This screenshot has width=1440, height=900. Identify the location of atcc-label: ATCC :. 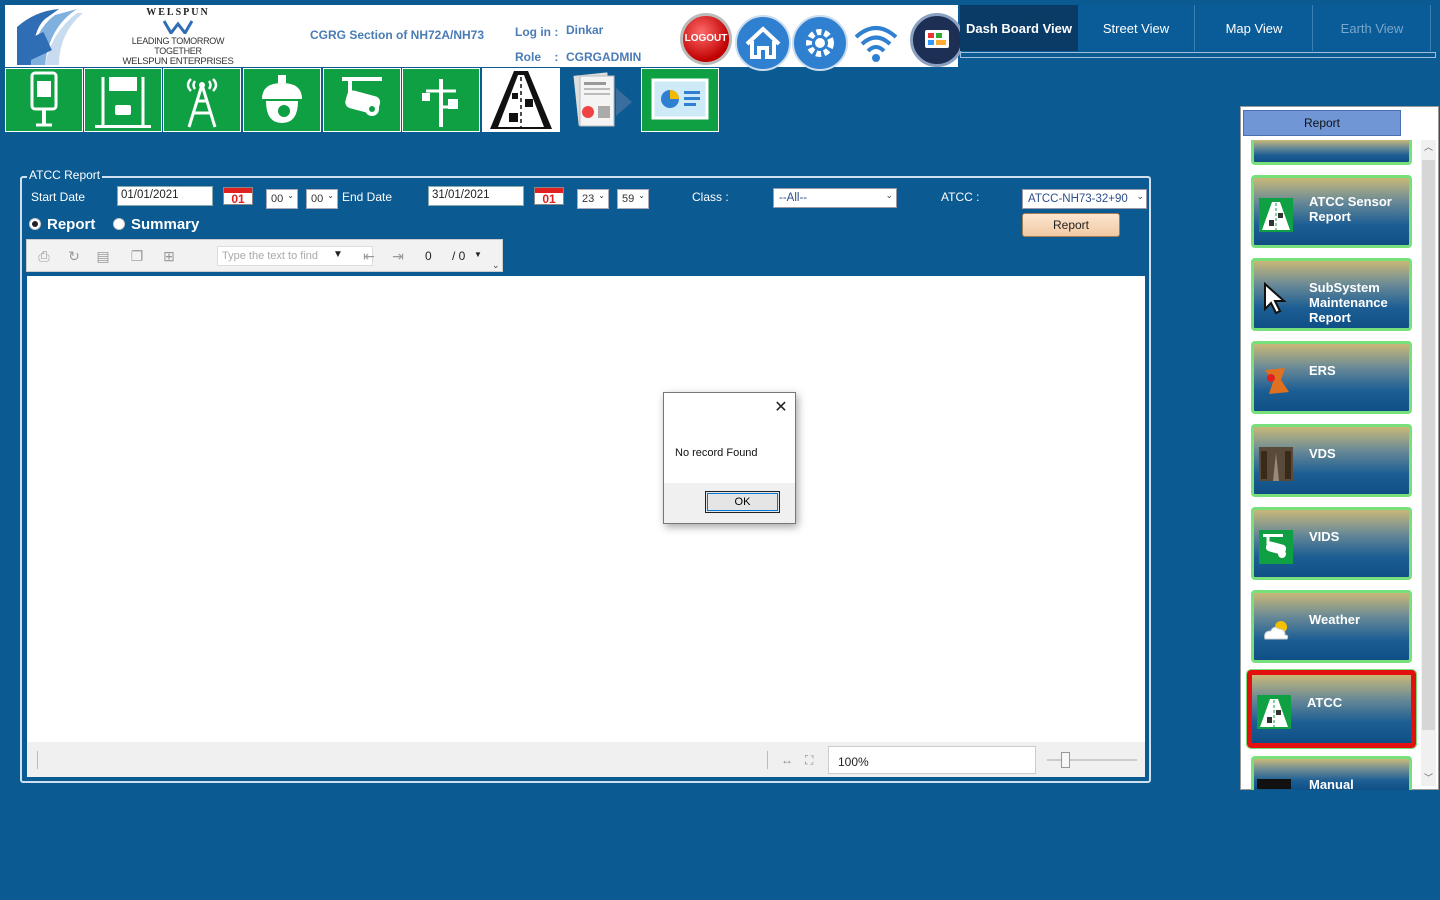
(960, 197).